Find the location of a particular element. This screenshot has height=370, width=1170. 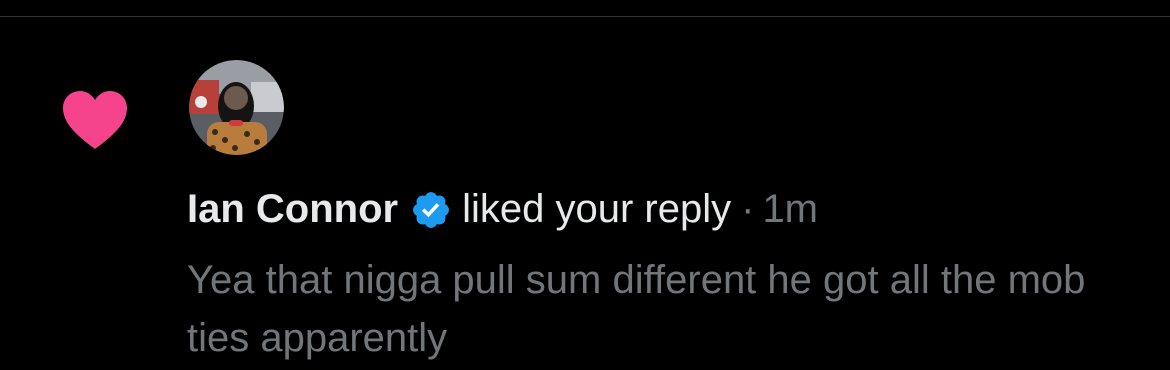

user-avatar is located at coordinates (236, 107).